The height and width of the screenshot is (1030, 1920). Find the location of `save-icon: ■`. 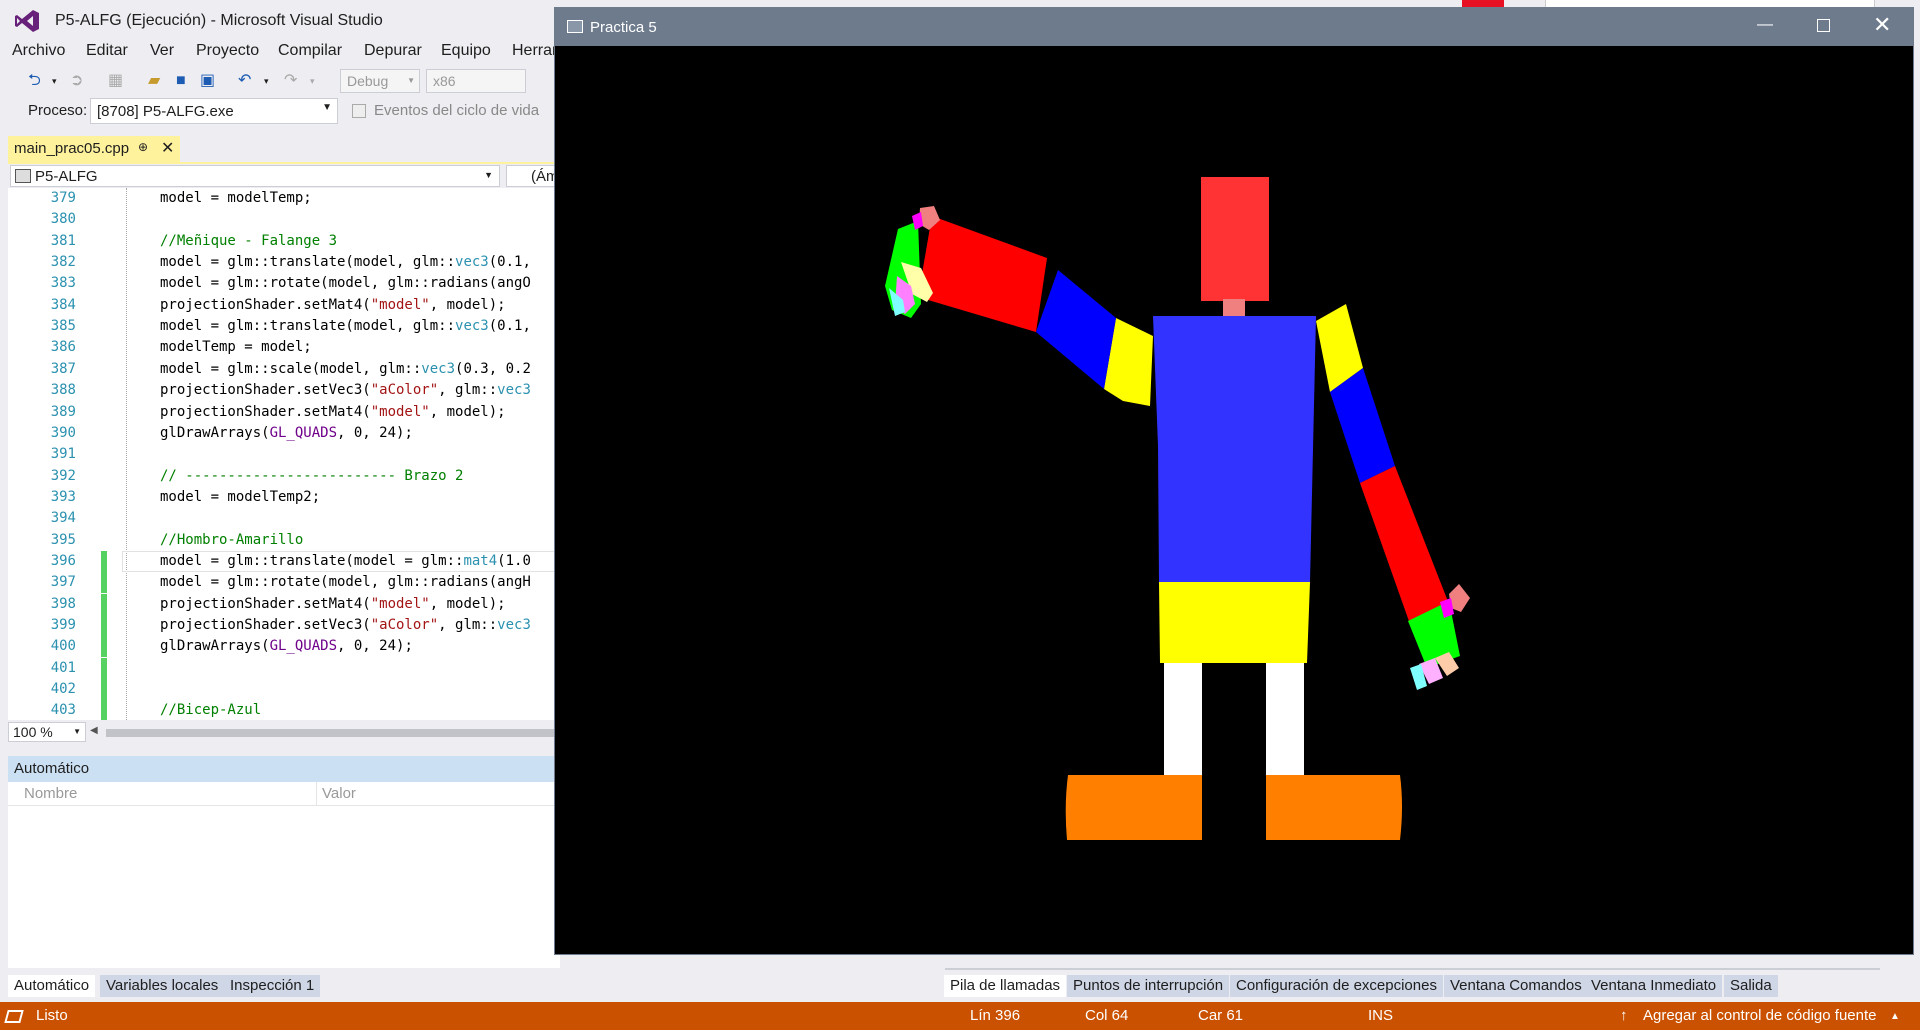

save-icon: ■ is located at coordinates (181, 81).